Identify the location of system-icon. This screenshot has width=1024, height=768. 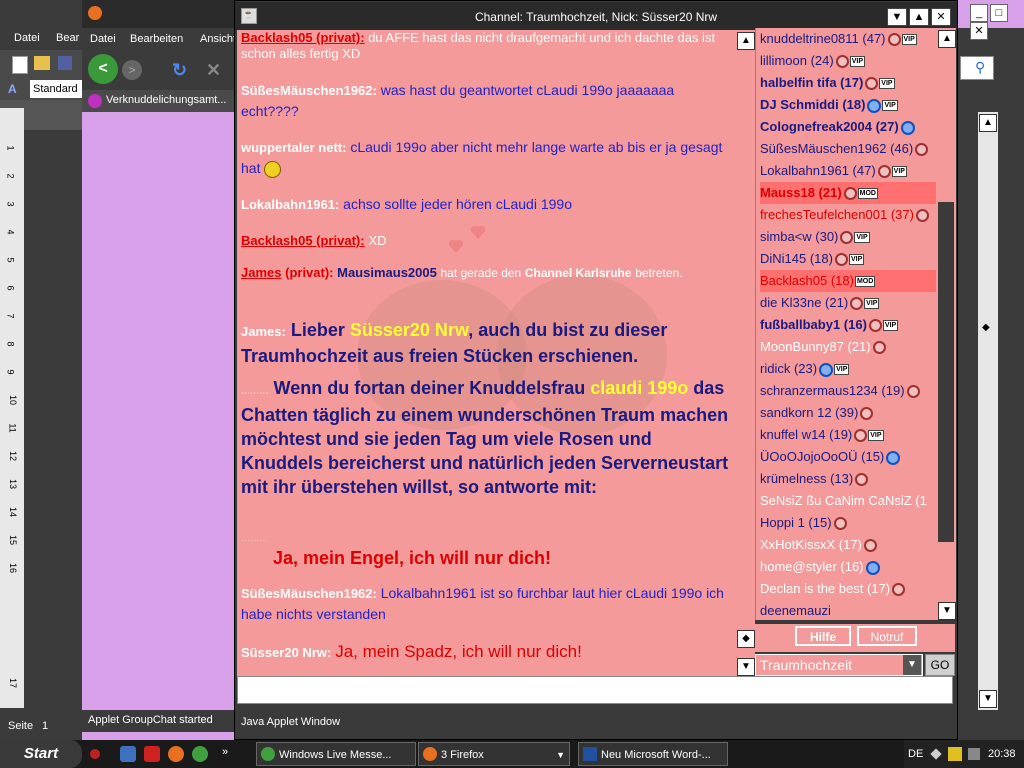
(95, 754).